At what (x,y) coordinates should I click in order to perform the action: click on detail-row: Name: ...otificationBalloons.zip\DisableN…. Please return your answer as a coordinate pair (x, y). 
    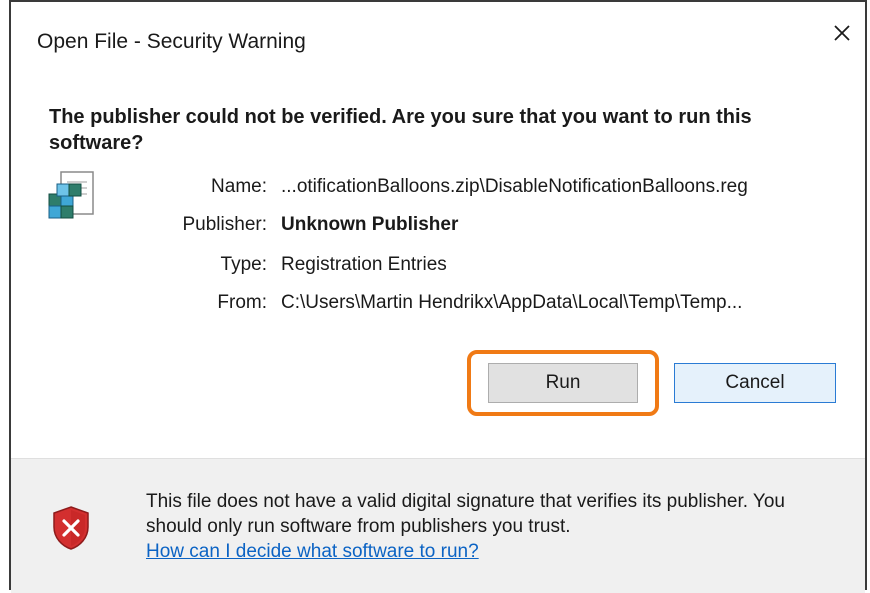
    Looking at the image, I should click on (438, 187).